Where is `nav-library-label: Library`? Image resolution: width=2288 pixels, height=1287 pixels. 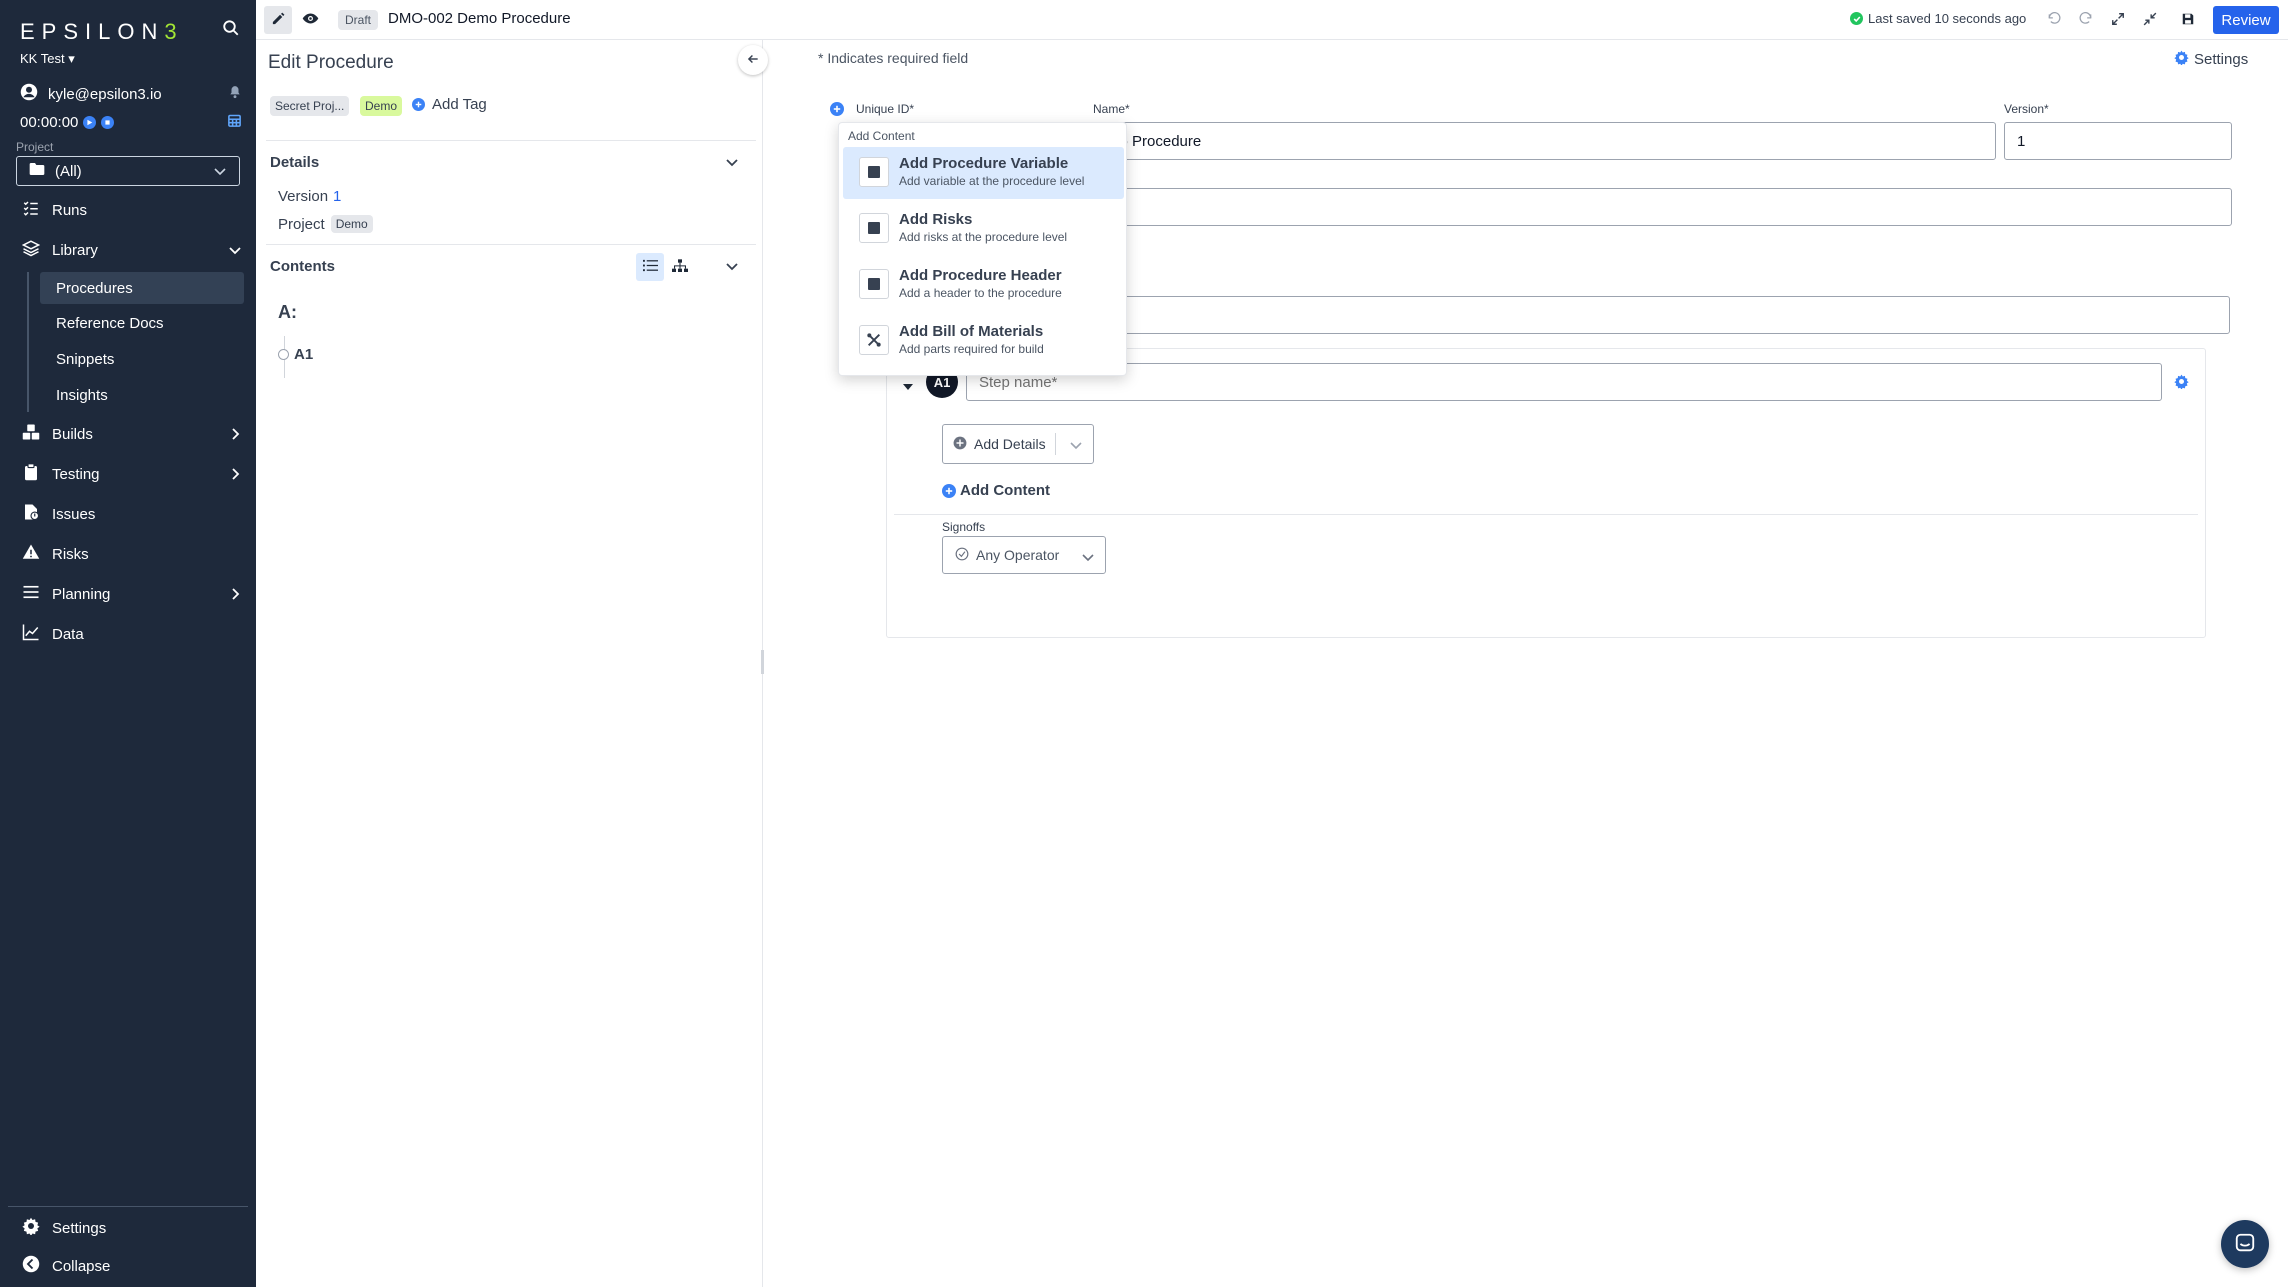 nav-library-label: Library is located at coordinates (75, 250).